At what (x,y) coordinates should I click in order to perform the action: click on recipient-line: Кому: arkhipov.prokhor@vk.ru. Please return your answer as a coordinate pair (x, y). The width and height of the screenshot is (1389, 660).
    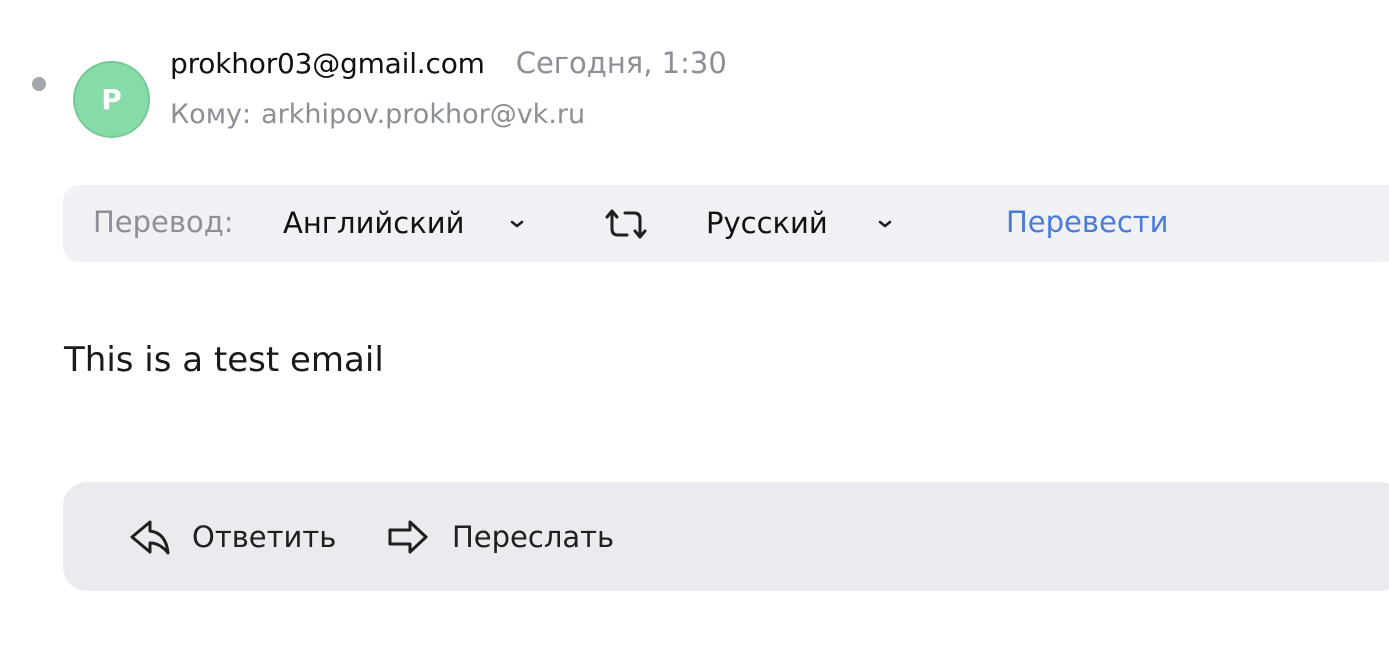
    Looking at the image, I should click on (377, 114).